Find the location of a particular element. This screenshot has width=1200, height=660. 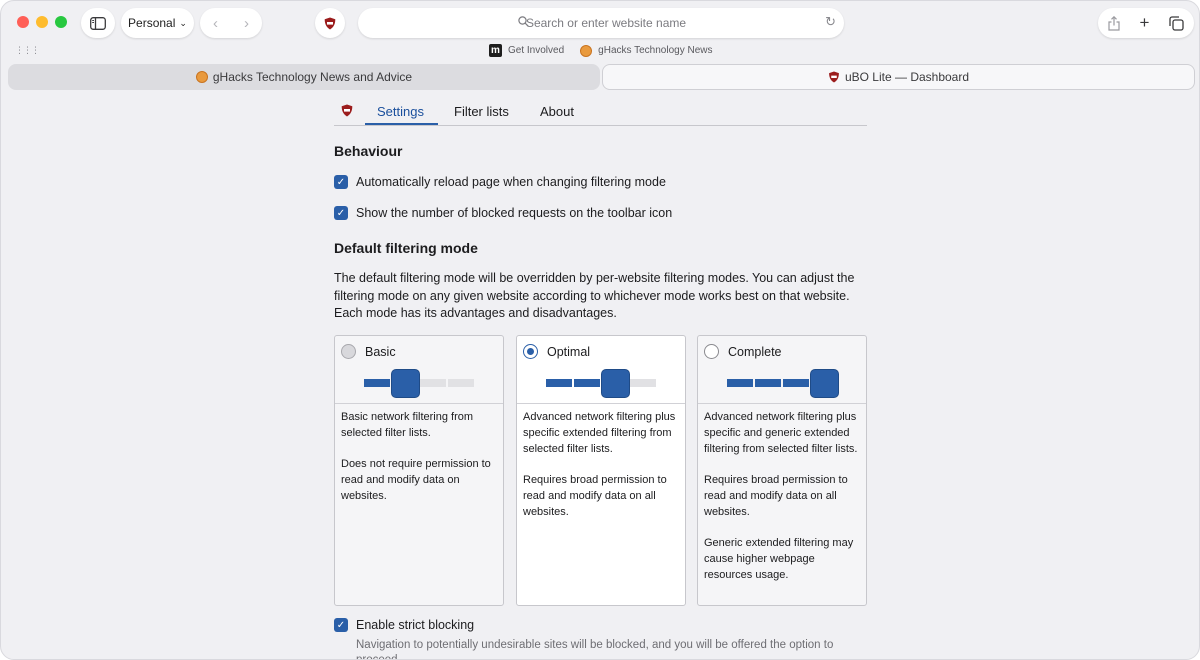

strict-blocking-option: ✓ Enable strict blocking is located at coordinates (404, 625).